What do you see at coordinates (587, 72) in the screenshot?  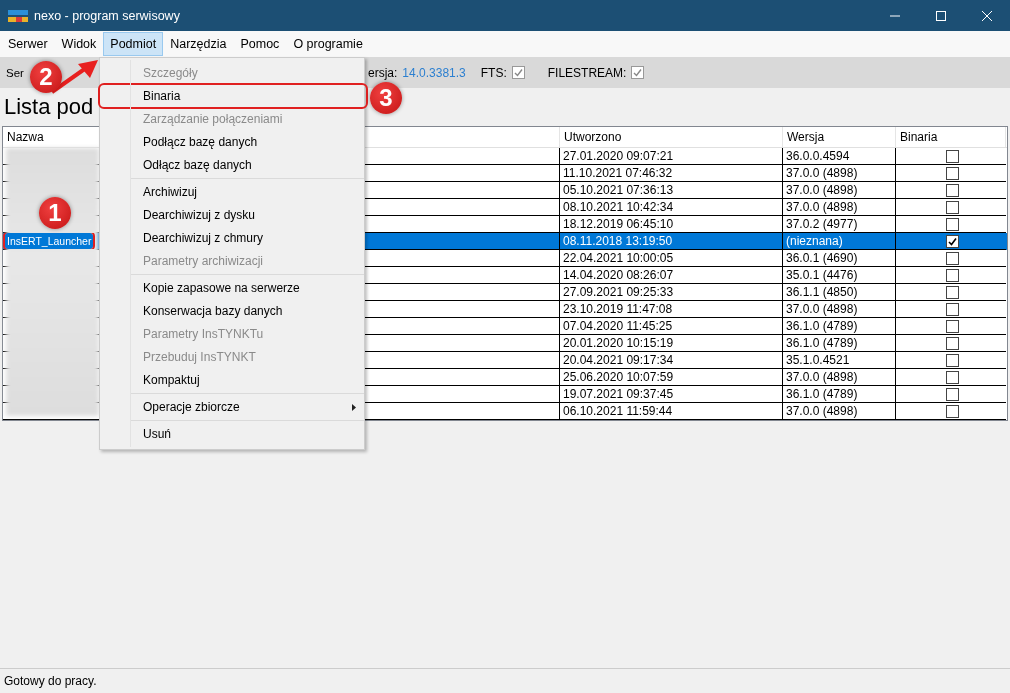 I see `check-label: FILESTREAM:` at bounding box center [587, 72].